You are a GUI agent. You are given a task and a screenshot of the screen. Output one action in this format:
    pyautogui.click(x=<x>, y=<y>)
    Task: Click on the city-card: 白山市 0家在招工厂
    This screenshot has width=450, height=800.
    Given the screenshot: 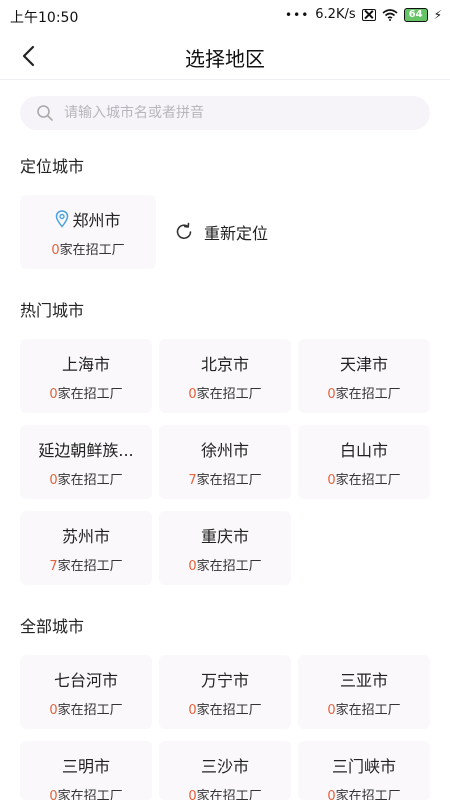 What is the action you would take?
    pyautogui.click(x=364, y=462)
    